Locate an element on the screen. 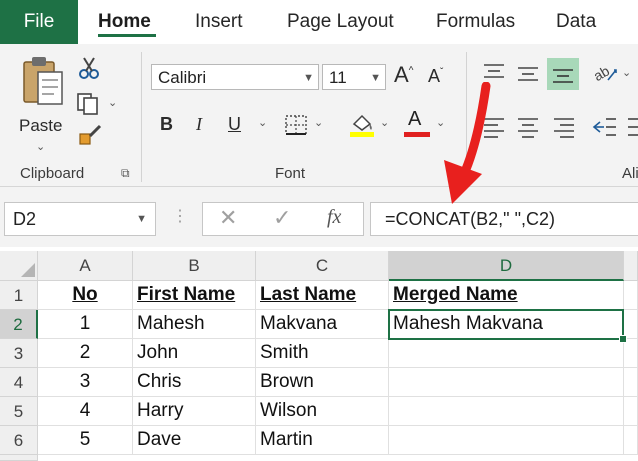 The image size is (638, 461). cell-d6 is located at coordinates (506, 440).